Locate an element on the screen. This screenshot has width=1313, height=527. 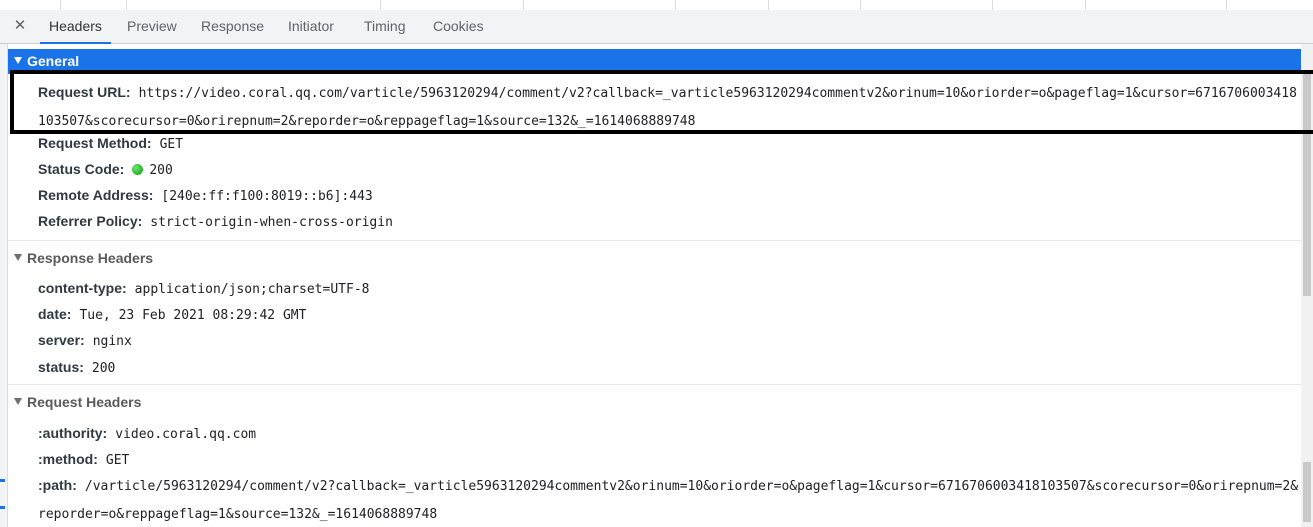
response-headers-section-header: Response Headers is located at coordinates (80, 258).